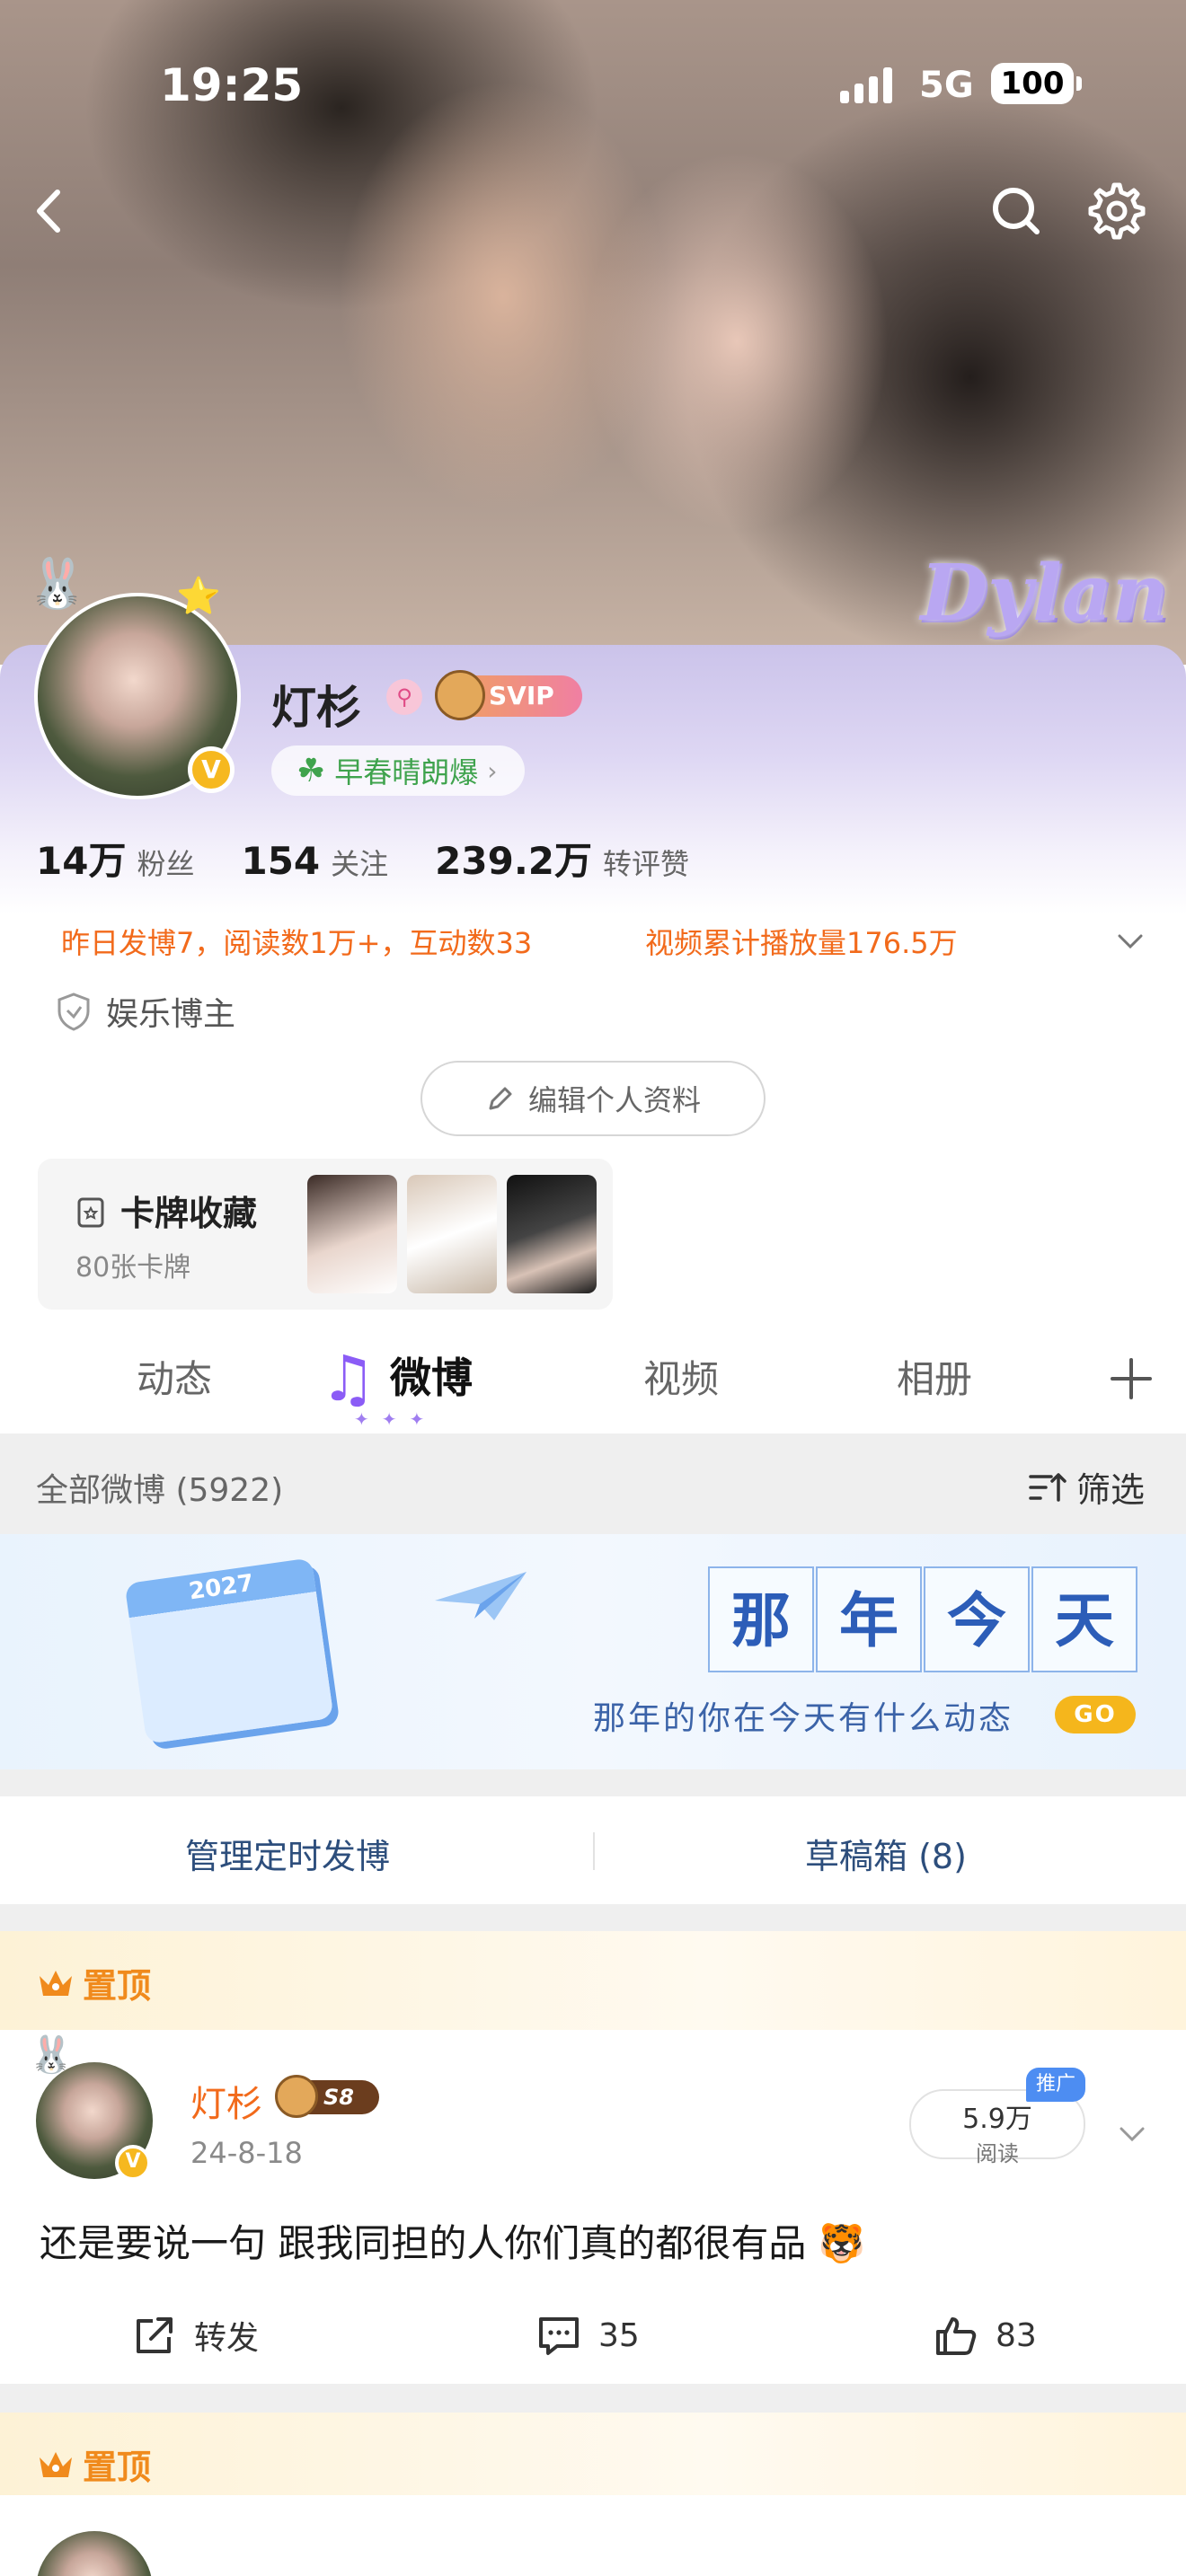  I want to click on search-icon, so click(1016, 211).